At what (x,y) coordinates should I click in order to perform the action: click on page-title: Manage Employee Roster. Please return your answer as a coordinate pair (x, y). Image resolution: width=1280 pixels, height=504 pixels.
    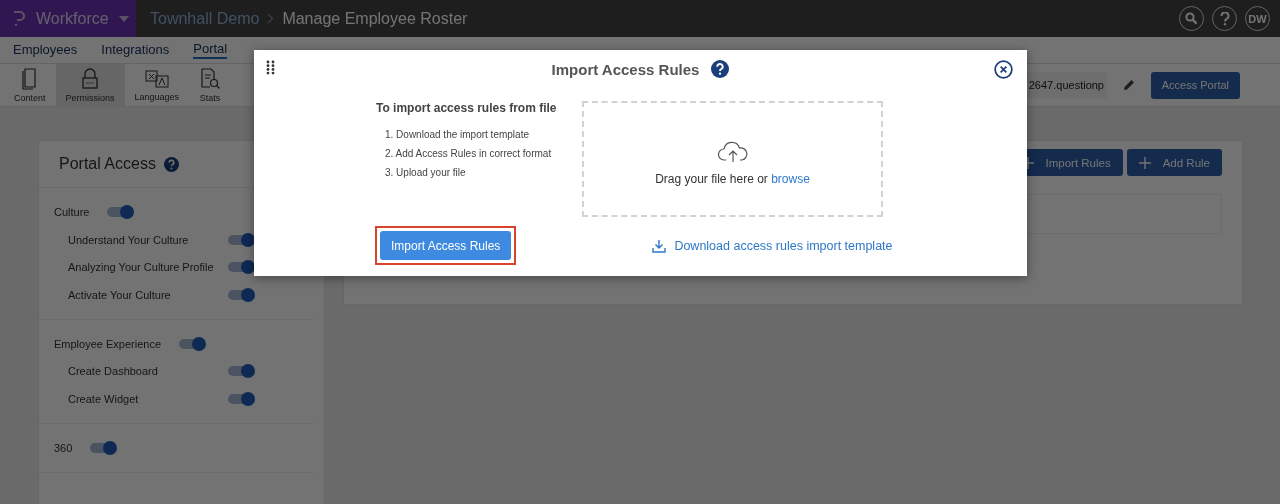
    Looking at the image, I should click on (375, 18).